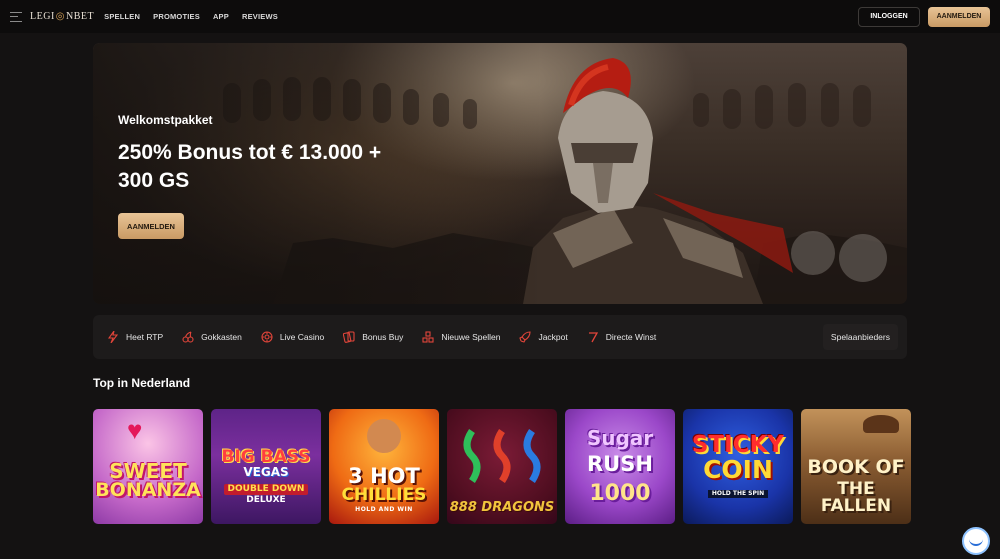 This screenshot has width=1000, height=559. Describe the element at coordinates (349, 337) in the screenshot. I see `cards-icon` at that location.